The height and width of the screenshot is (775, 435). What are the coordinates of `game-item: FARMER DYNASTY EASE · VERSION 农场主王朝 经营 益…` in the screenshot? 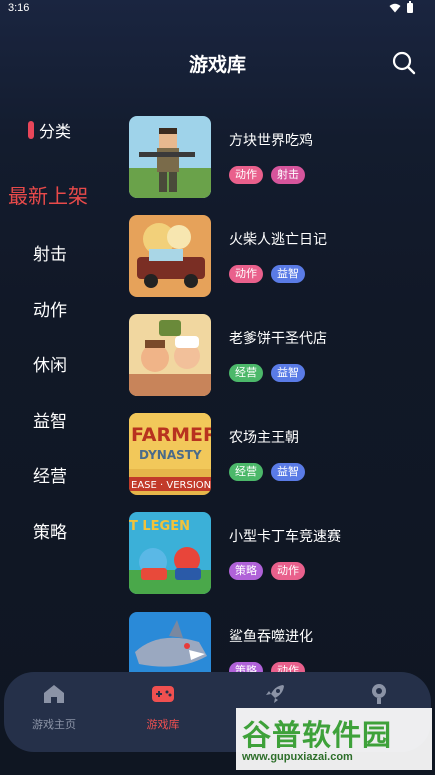 It's located at (274, 454).